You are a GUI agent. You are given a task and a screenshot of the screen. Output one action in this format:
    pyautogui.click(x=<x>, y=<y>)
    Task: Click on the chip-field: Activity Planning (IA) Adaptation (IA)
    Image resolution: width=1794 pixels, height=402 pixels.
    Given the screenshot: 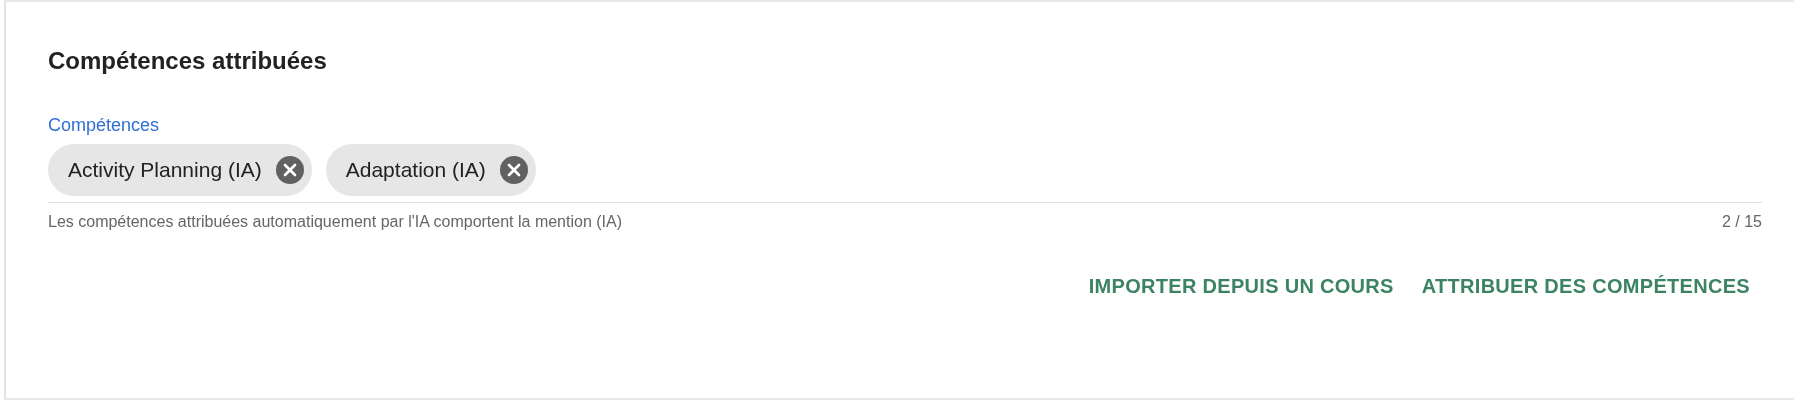 What is the action you would take?
    pyautogui.click(x=905, y=173)
    